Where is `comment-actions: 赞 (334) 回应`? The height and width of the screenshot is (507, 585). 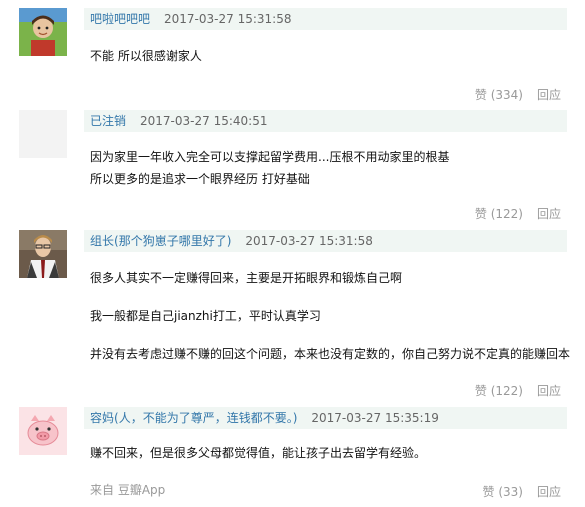
comment-actions: 赞 (334) 回应 is located at coordinates (518, 95).